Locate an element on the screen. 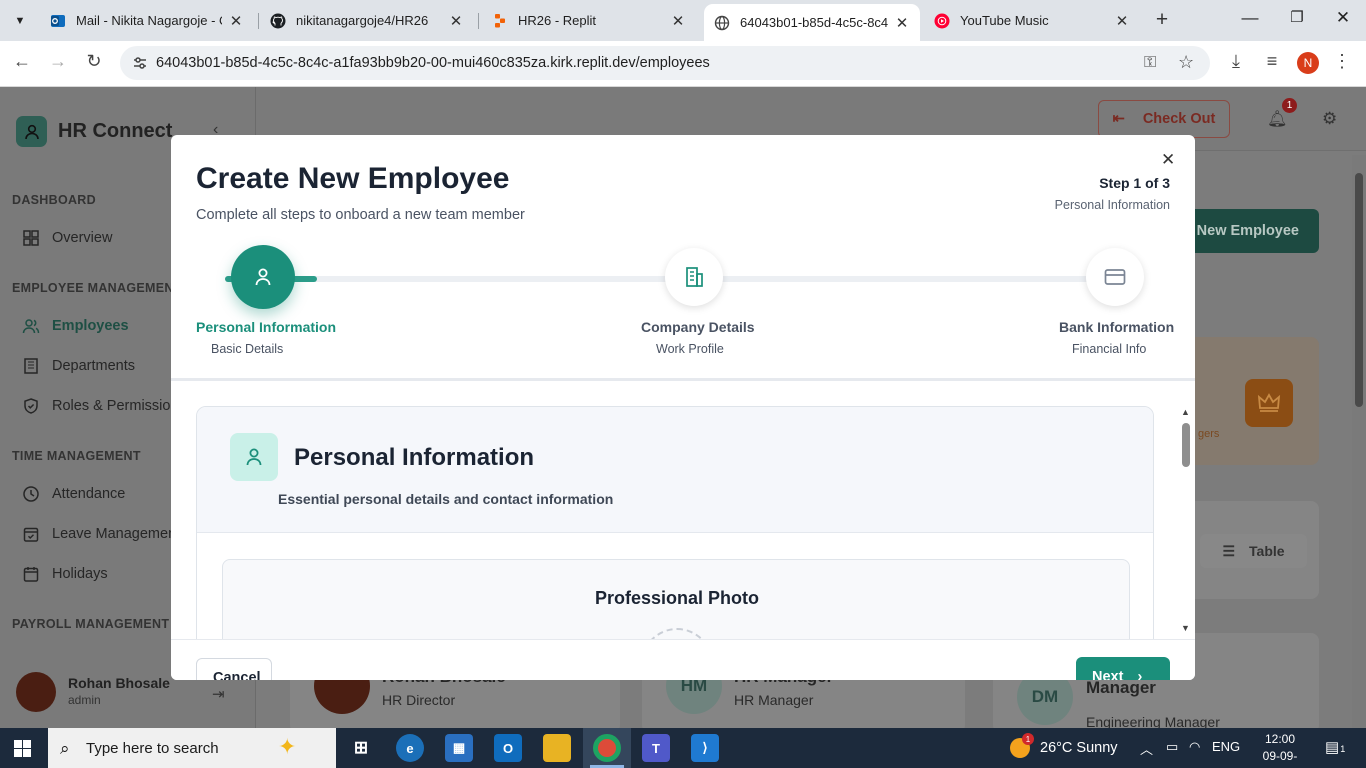 The width and height of the screenshot is (1366, 768). tab-title: 64043b01-b85d-4c5c-8c4c-a is located at coordinates (814, 22).